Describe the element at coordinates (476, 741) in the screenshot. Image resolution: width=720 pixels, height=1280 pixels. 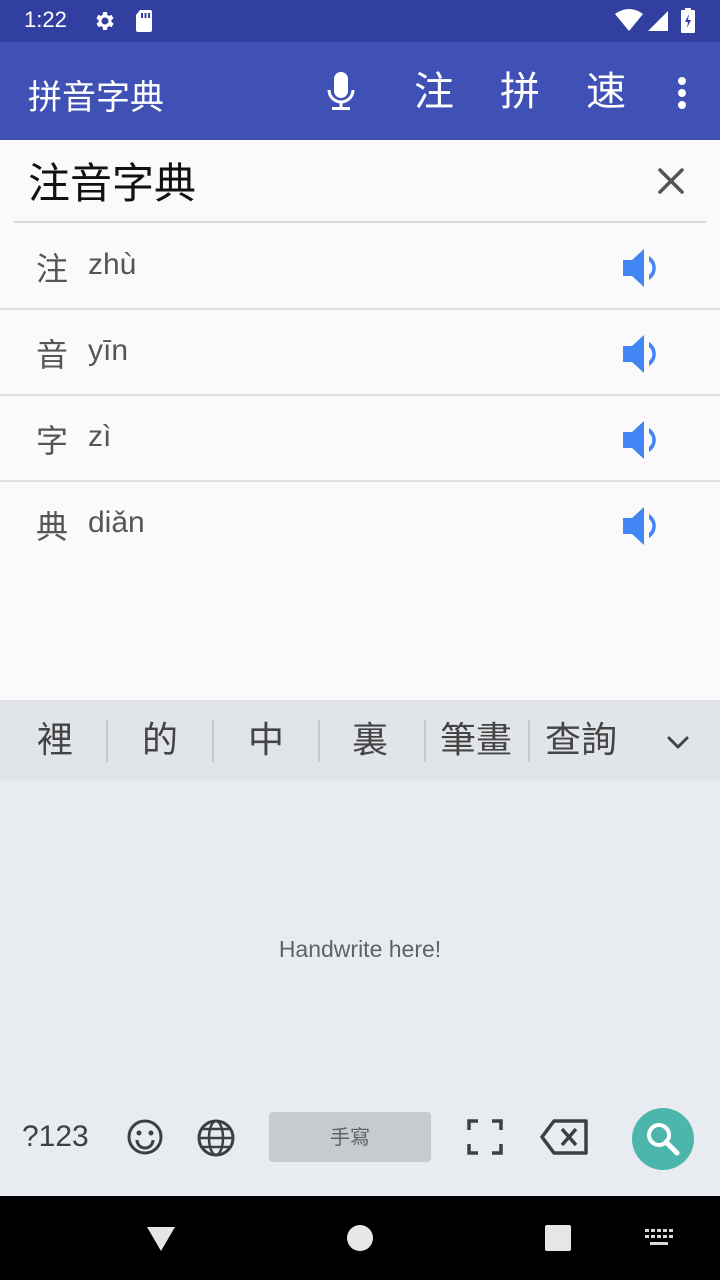
I see `candidate-item: 筆畫` at that location.